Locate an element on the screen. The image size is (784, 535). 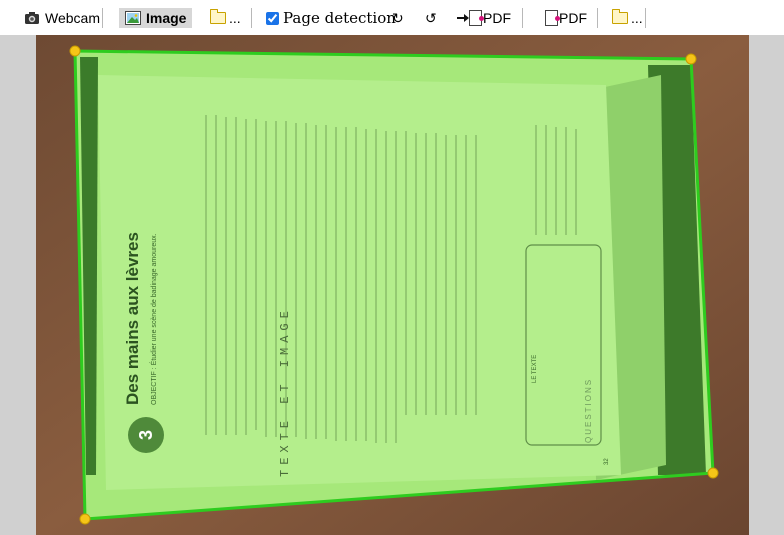
export-pdf-button: PDF is located at coordinates (484, 18).